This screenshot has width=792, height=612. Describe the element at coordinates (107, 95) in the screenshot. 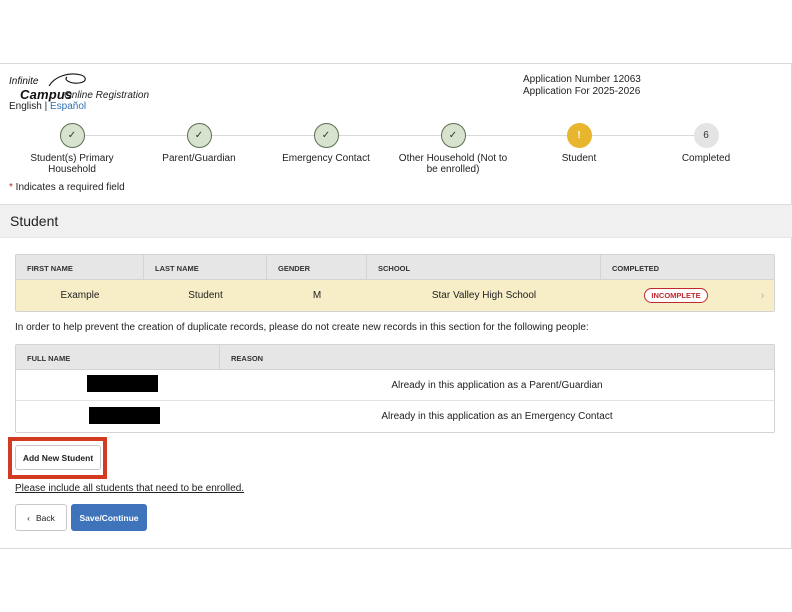

I see `logo-subtitle: Online Registration` at that location.